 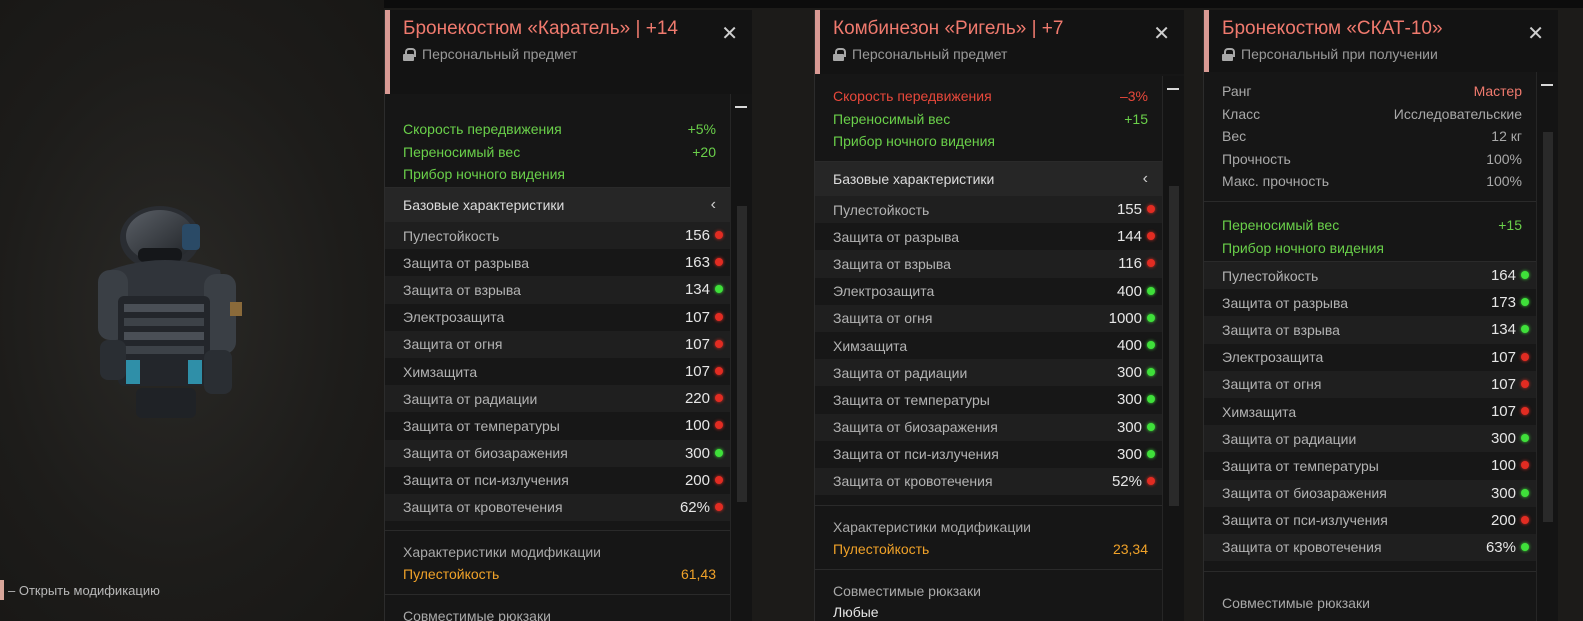 What do you see at coordinates (1126, 481) in the screenshot?
I see `stat-value: 52%` at bounding box center [1126, 481].